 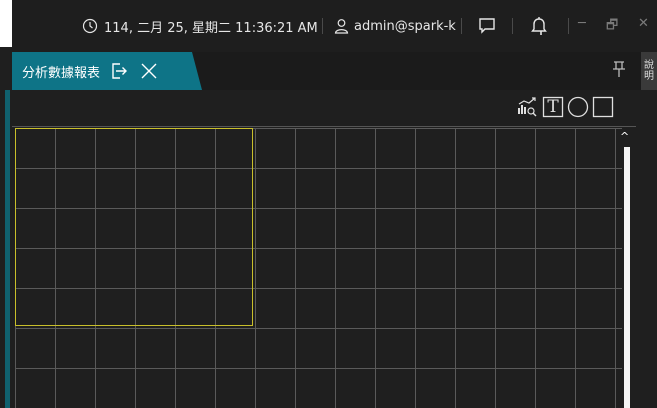 What do you see at coordinates (527, 107) in the screenshot?
I see `chart-zoom-icon` at bounding box center [527, 107].